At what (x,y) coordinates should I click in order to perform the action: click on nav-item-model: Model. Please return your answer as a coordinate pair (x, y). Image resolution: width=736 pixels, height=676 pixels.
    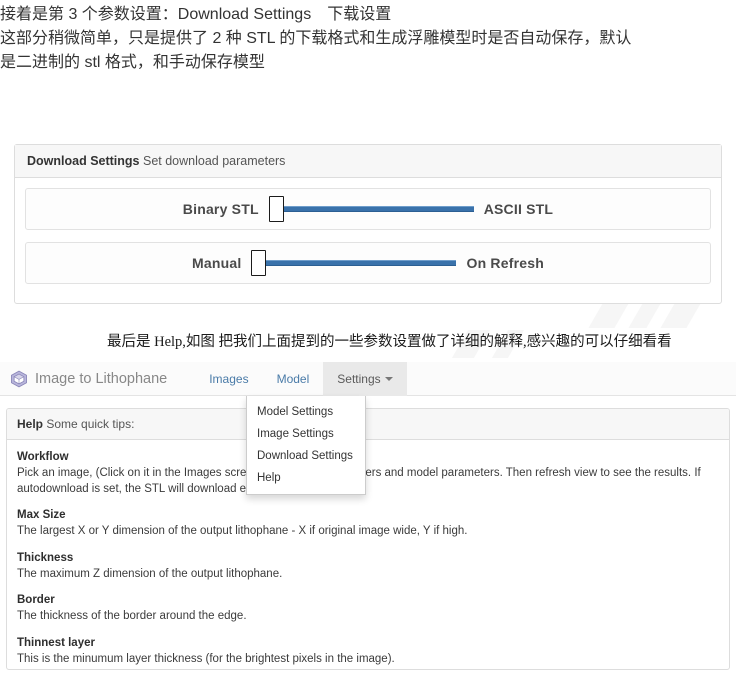
    Looking at the image, I should click on (293, 379).